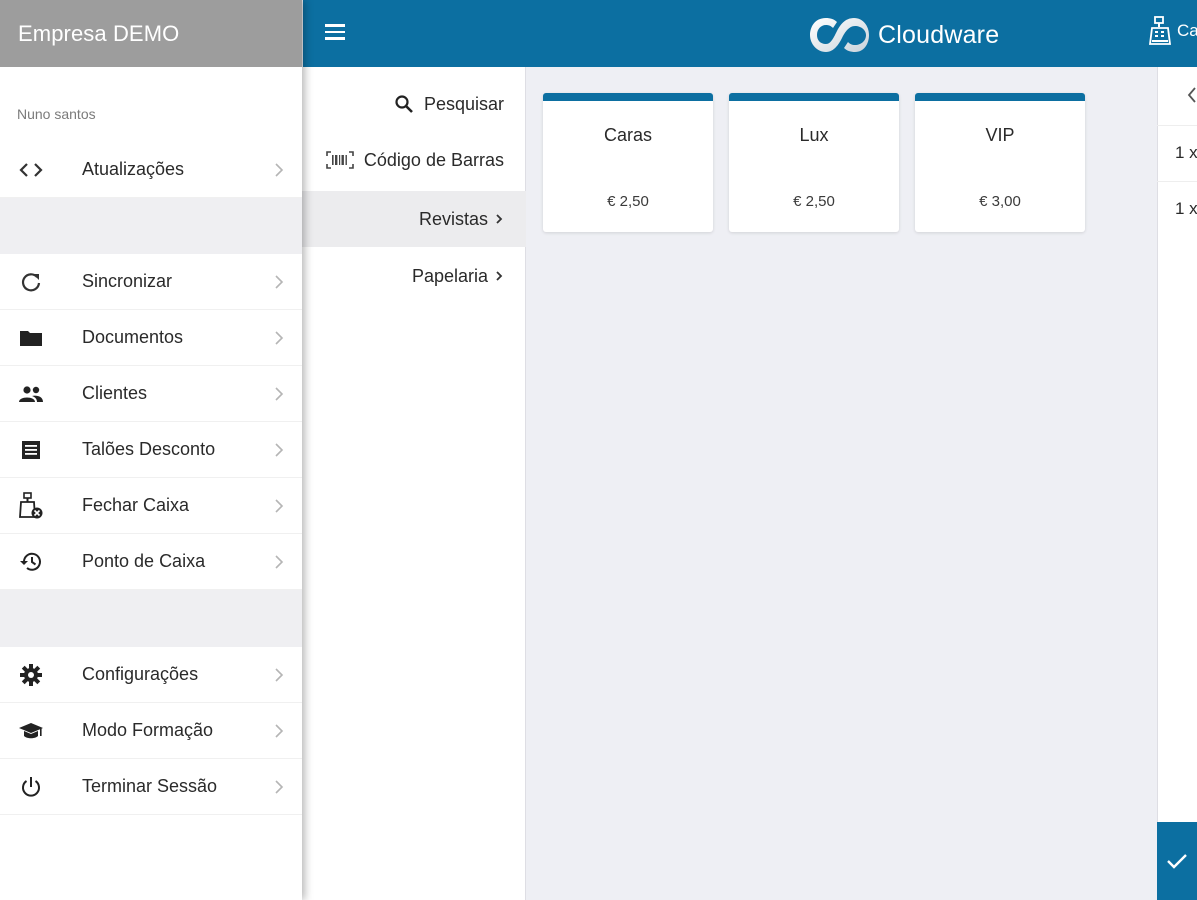  Describe the element at coordinates (404, 104) in the screenshot. I see `search-icon` at that location.